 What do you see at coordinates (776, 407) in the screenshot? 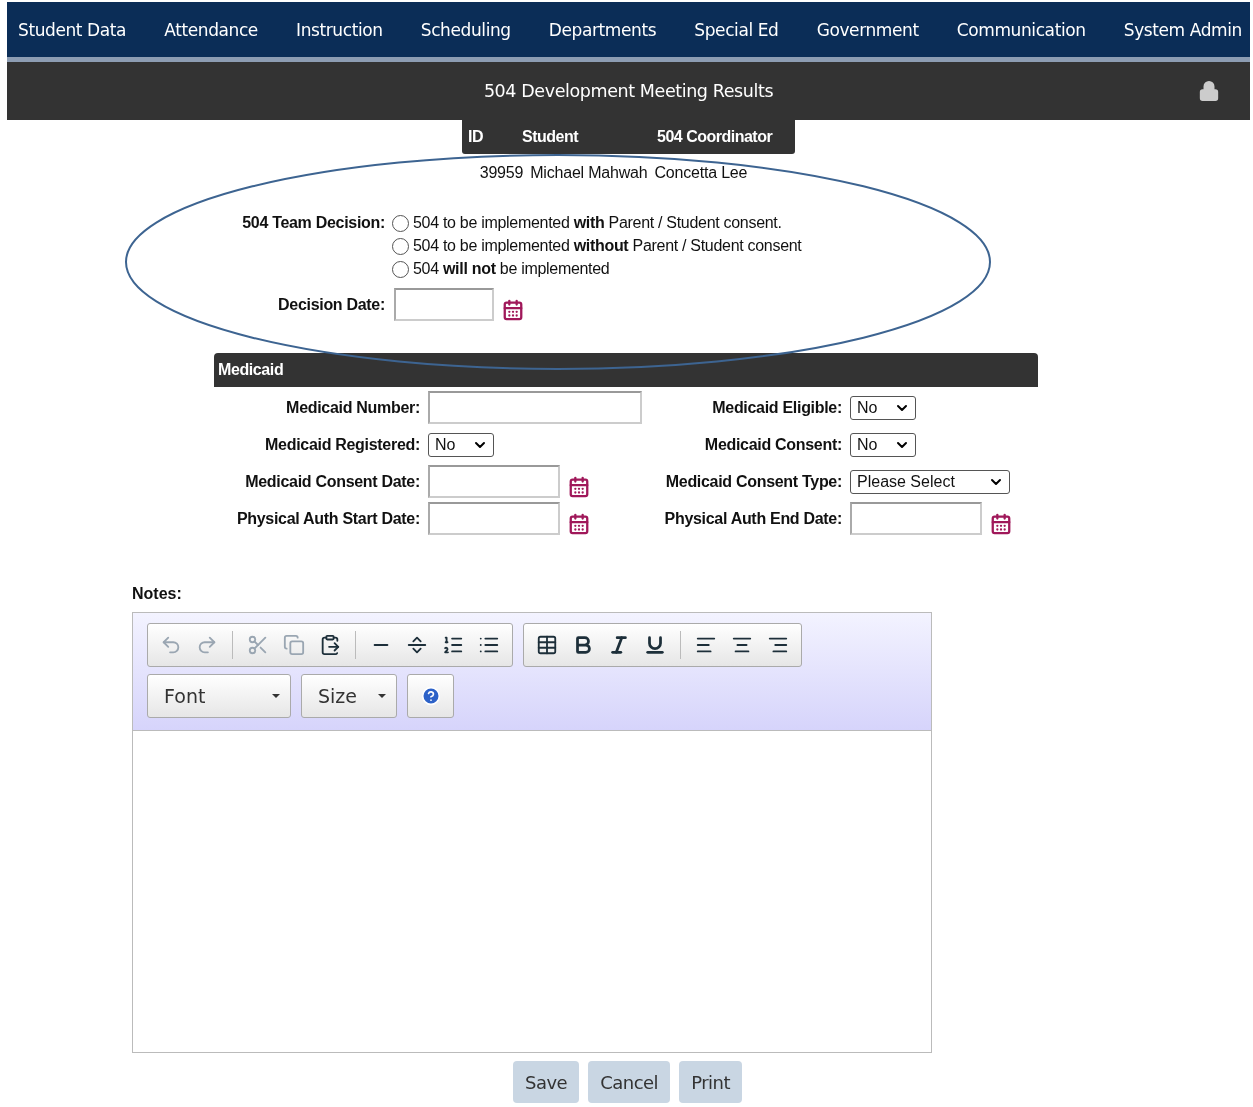
I see `field-label: Medicaid Eligible:` at bounding box center [776, 407].